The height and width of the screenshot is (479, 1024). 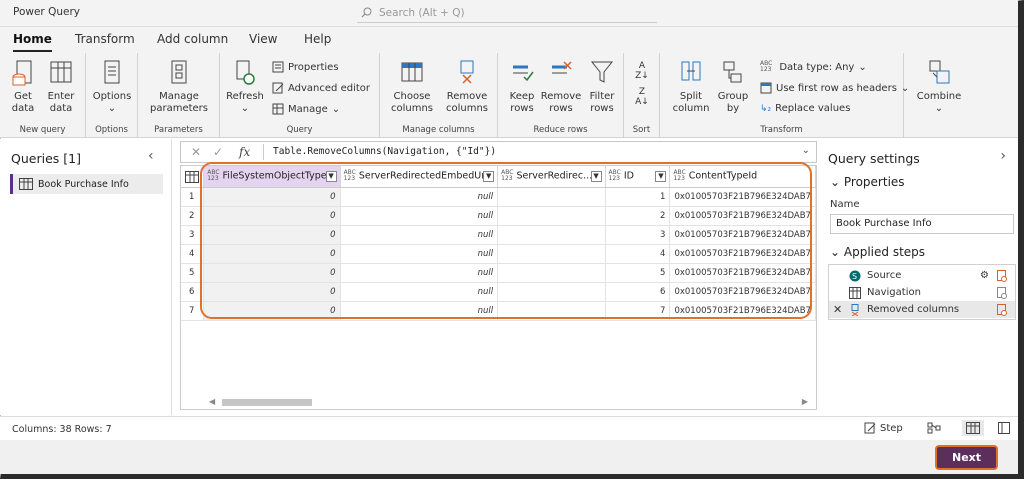 I want to click on properties-button: Properties, so click(x=305, y=67).